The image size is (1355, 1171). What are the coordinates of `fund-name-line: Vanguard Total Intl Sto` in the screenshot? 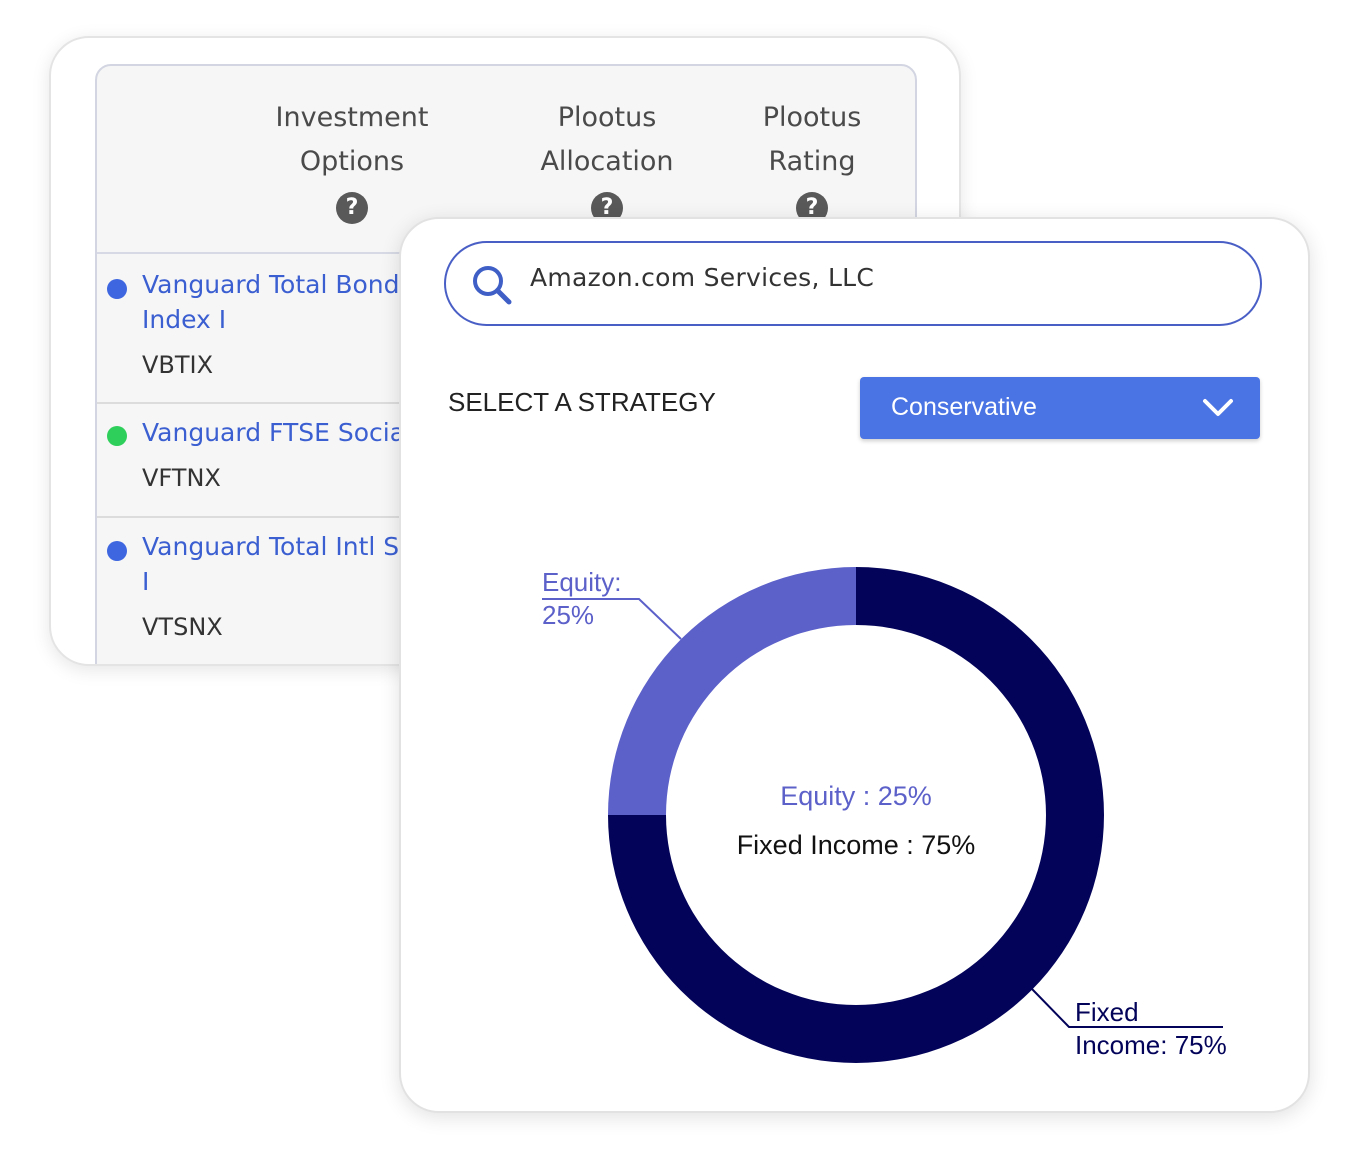 It's located at (283, 546).